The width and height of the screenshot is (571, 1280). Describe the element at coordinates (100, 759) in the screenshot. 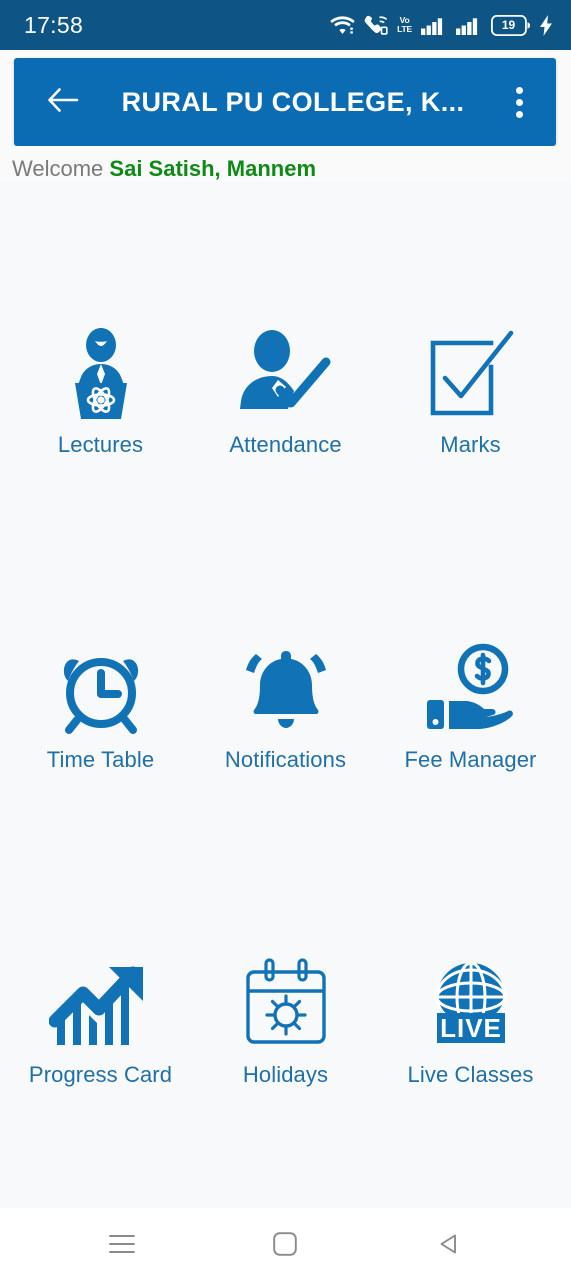

I see `menu-tile-label: Time Table` at that location.